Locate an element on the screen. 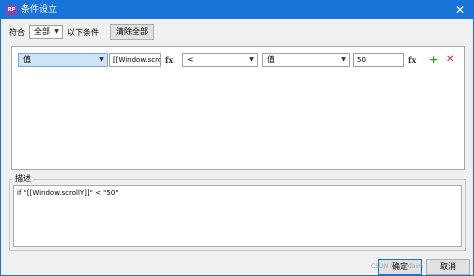 This screenshot has height=276, width=474. clear-all-button: 清除全部 is located at coordinates (132, 32).